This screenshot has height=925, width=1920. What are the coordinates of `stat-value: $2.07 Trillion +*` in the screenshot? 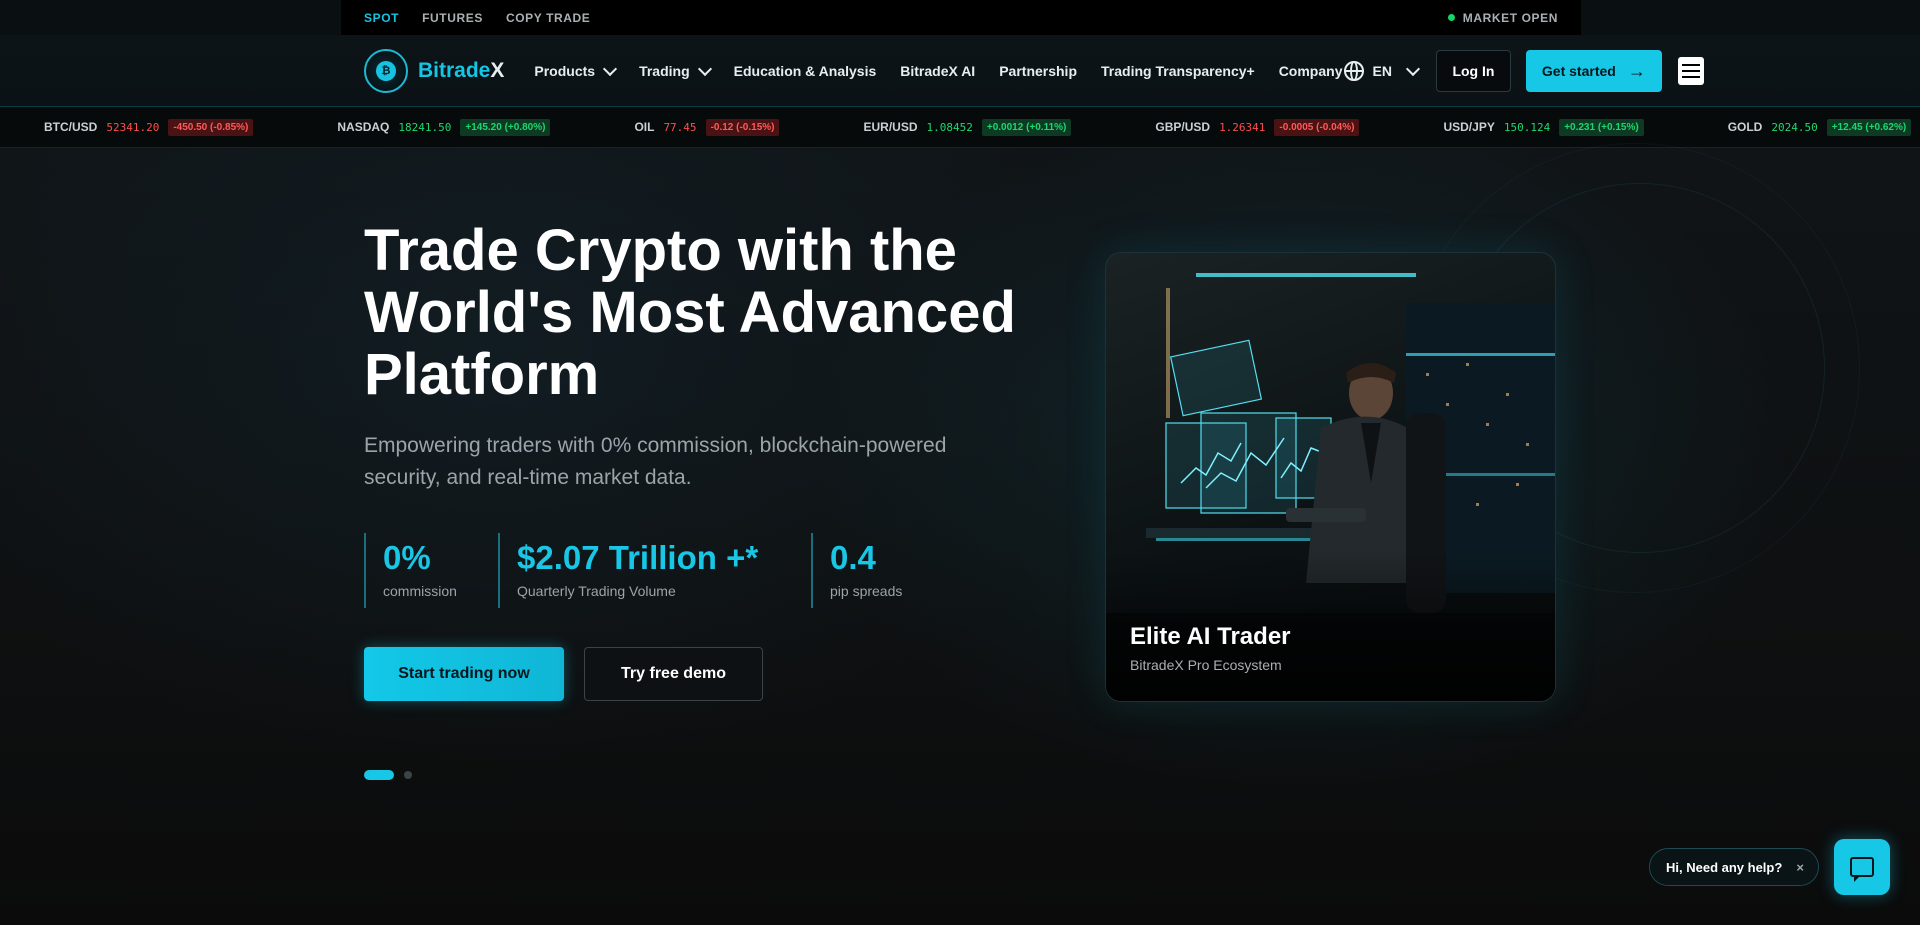 It's located at (638, 557).